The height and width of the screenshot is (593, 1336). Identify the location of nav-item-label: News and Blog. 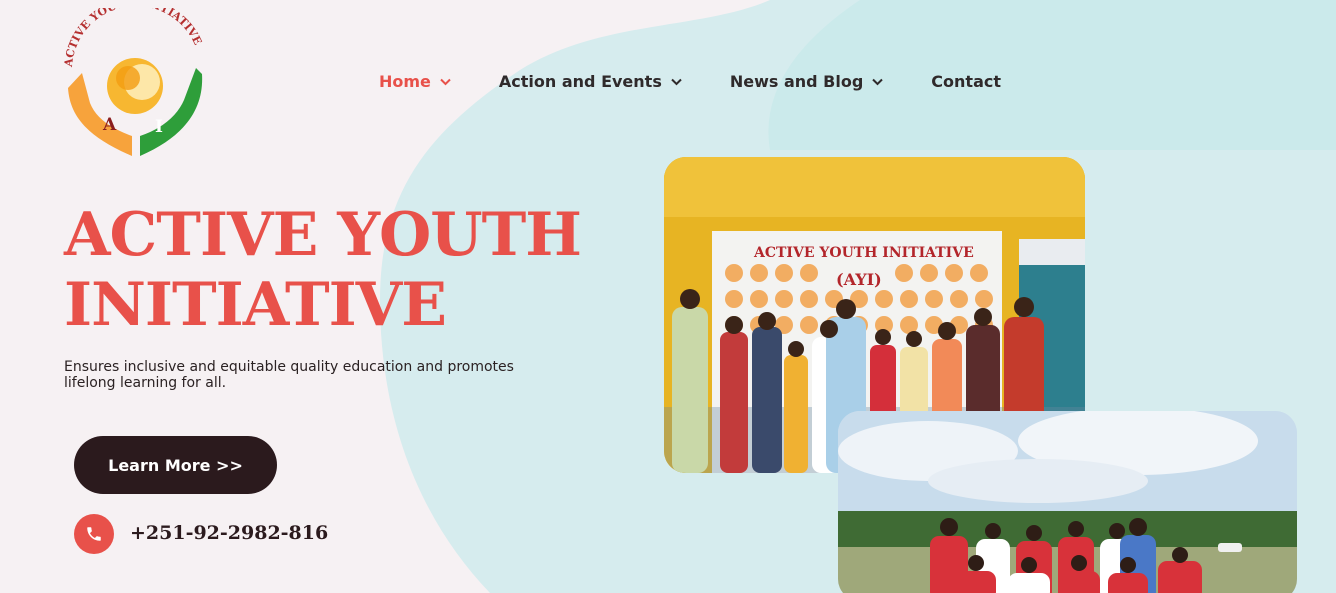
(796, 81).